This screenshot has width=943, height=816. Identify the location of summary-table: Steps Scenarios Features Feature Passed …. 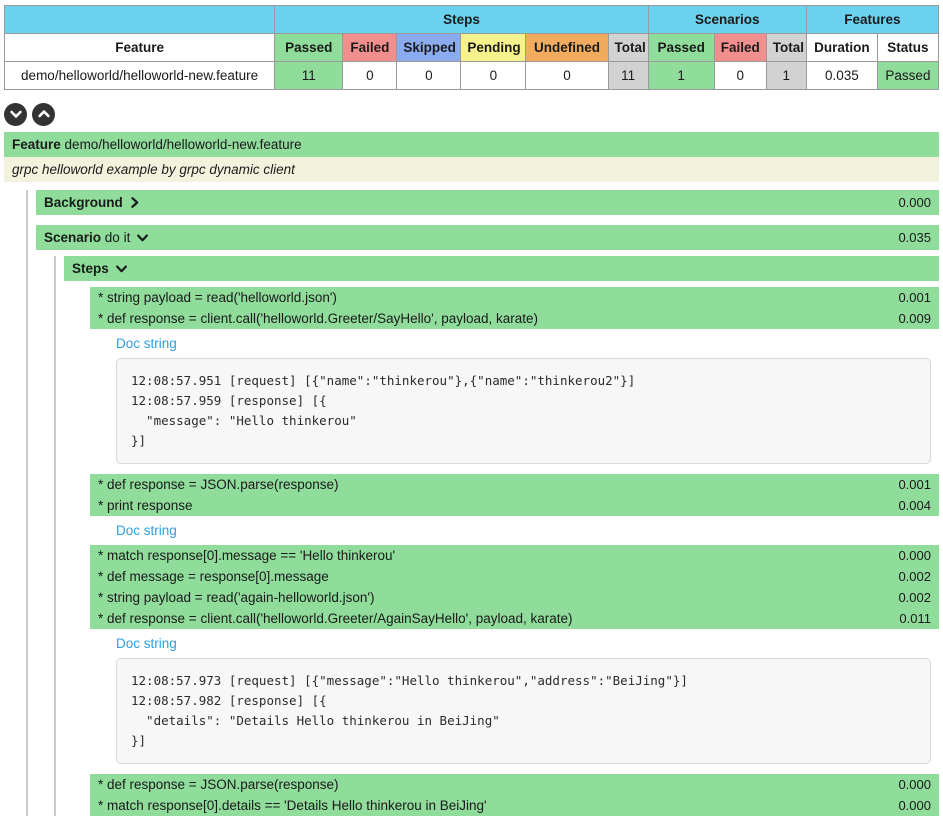
(471, 47).